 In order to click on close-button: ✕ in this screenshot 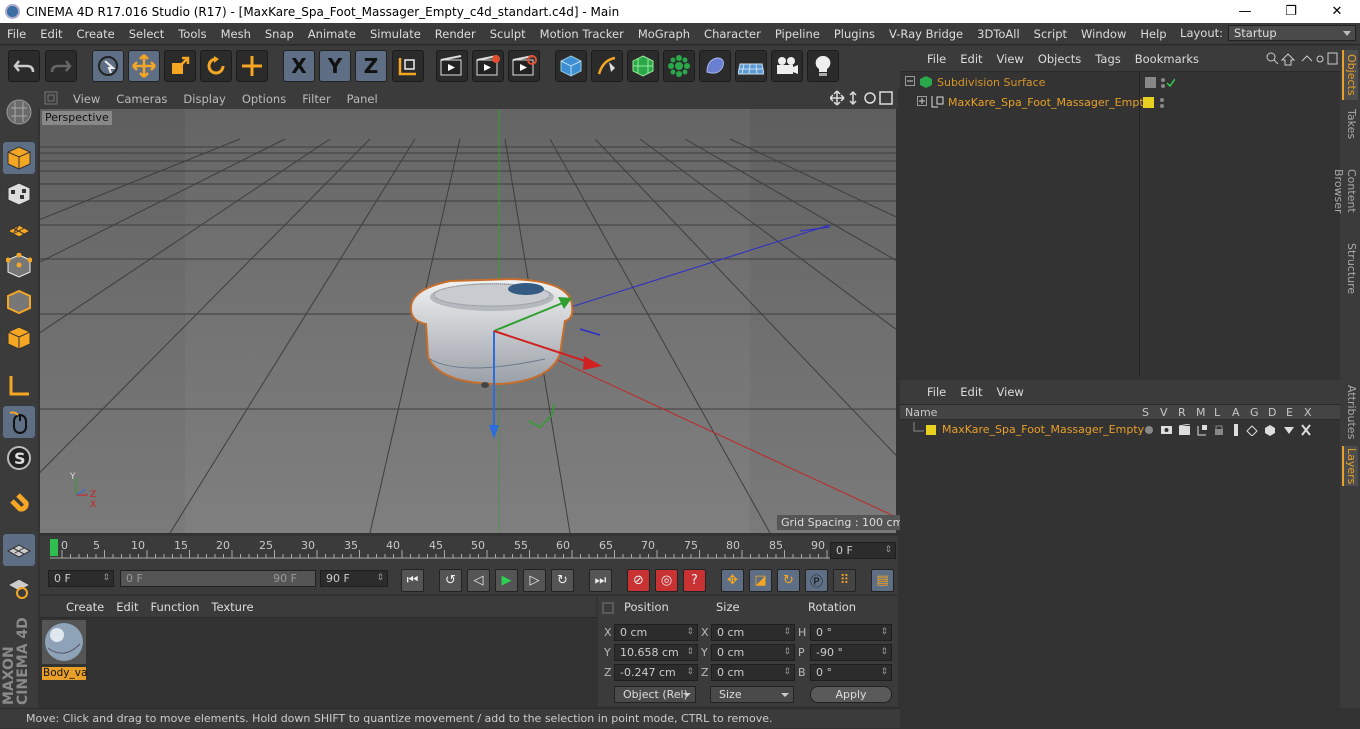, I will do `click(1337, 11)`.